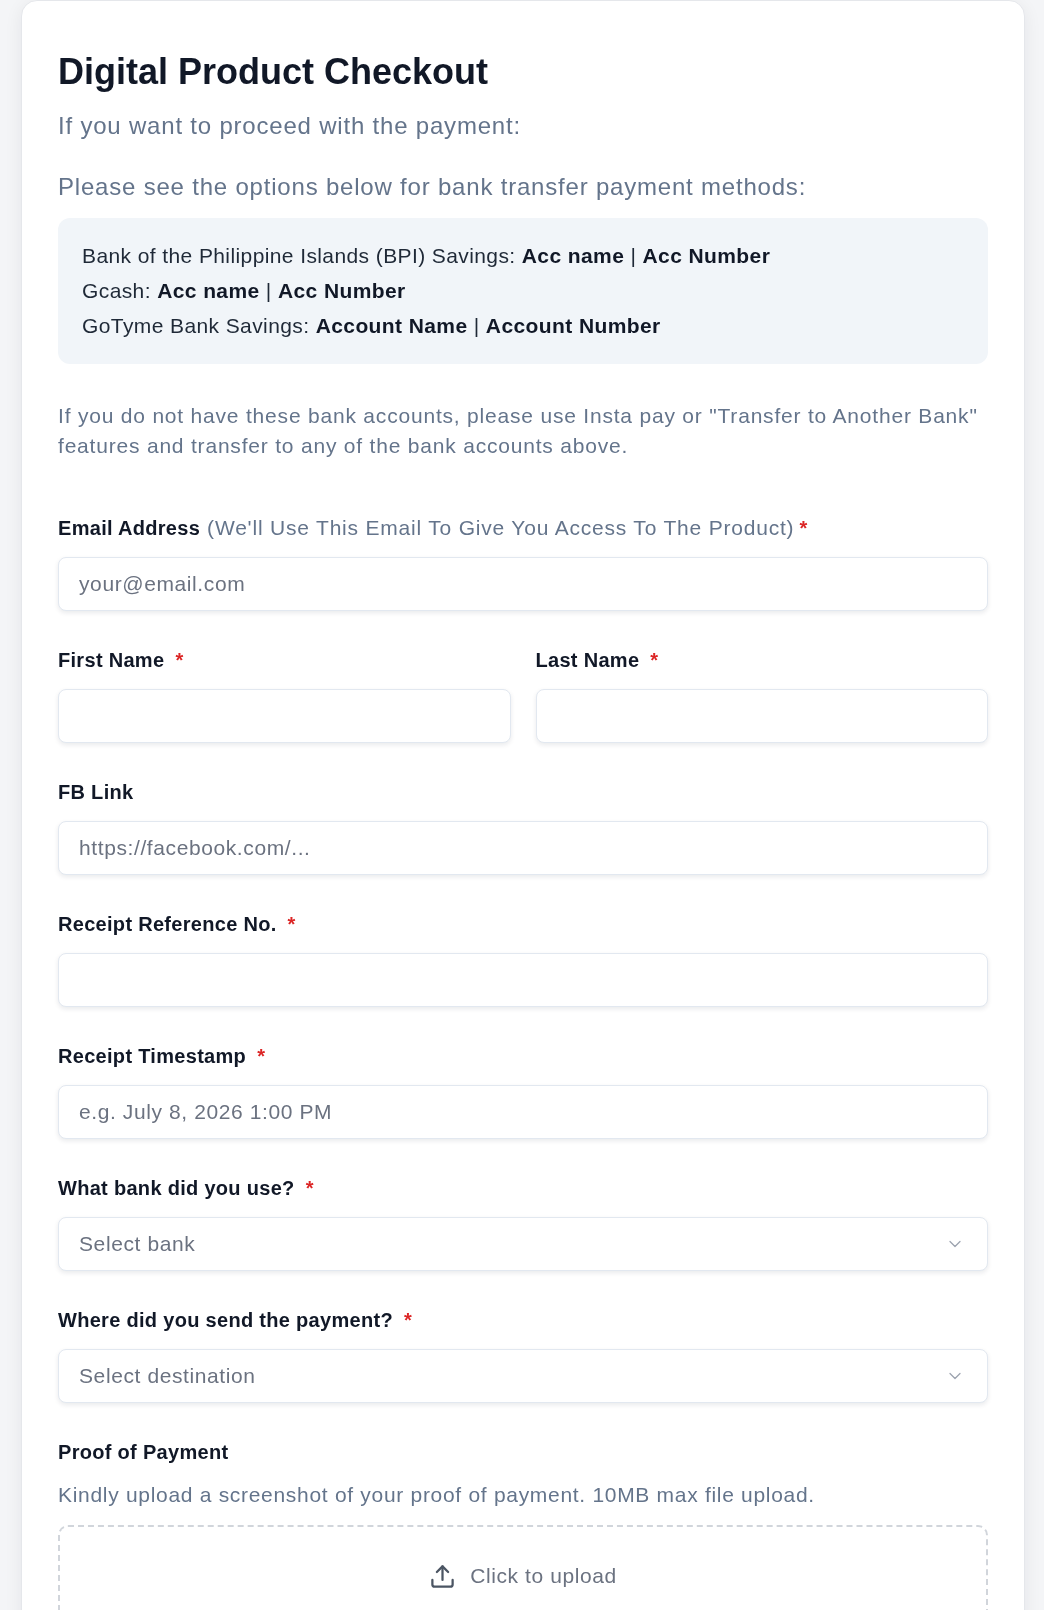  I want to click on field-label: First Name, so click(111, 660).